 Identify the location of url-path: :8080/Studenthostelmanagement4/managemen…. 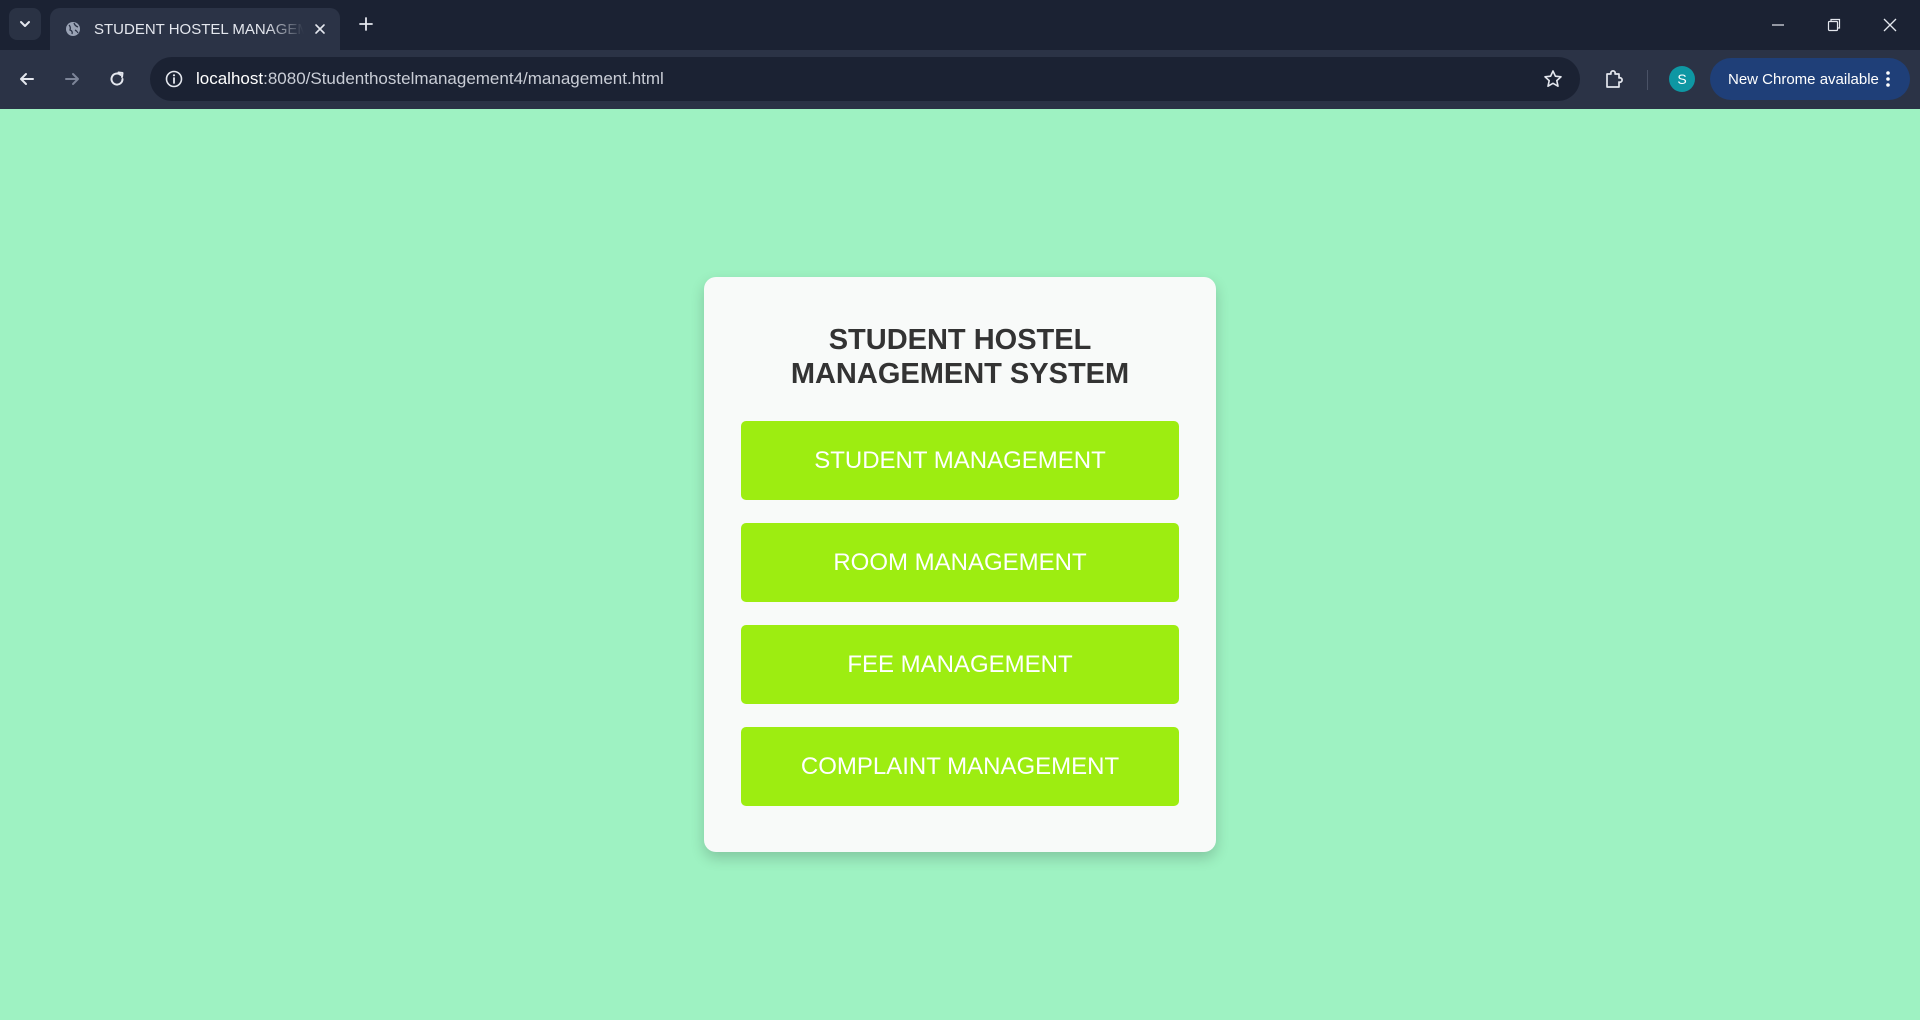
(463, 78).